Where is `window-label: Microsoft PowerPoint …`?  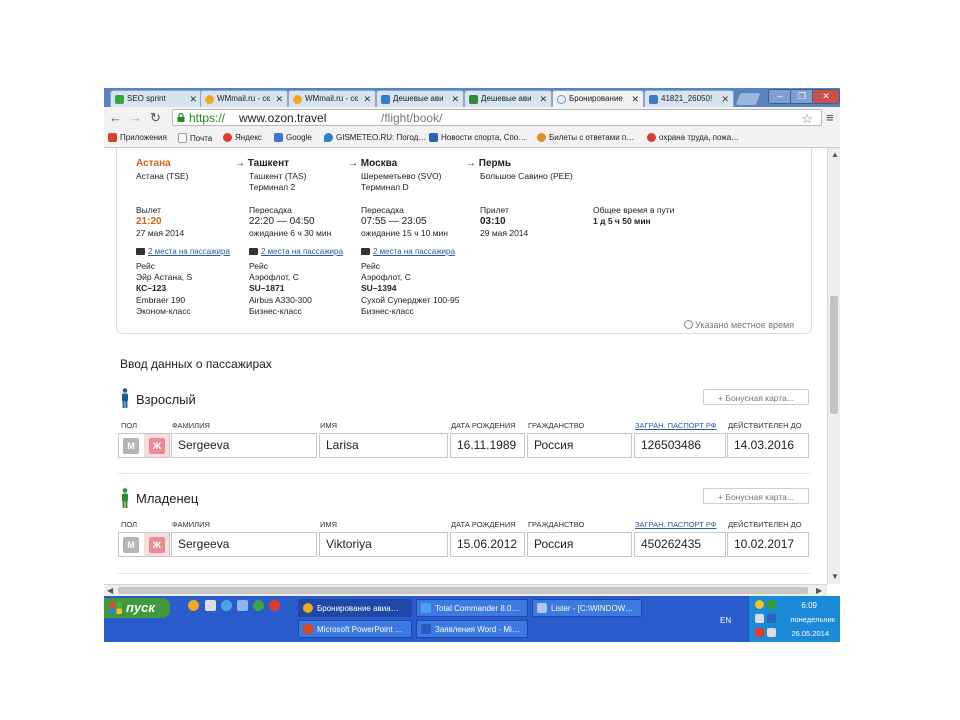
window-label: Microsoft PowerPoint … is located at coordinates (360, 629).